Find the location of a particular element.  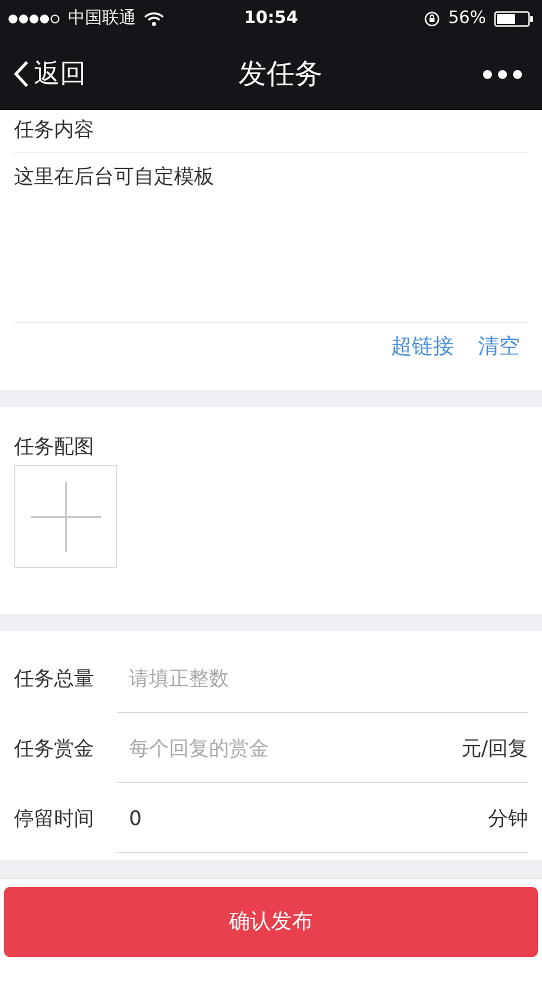

input-field: 0 is located at coordinates (308, 817).